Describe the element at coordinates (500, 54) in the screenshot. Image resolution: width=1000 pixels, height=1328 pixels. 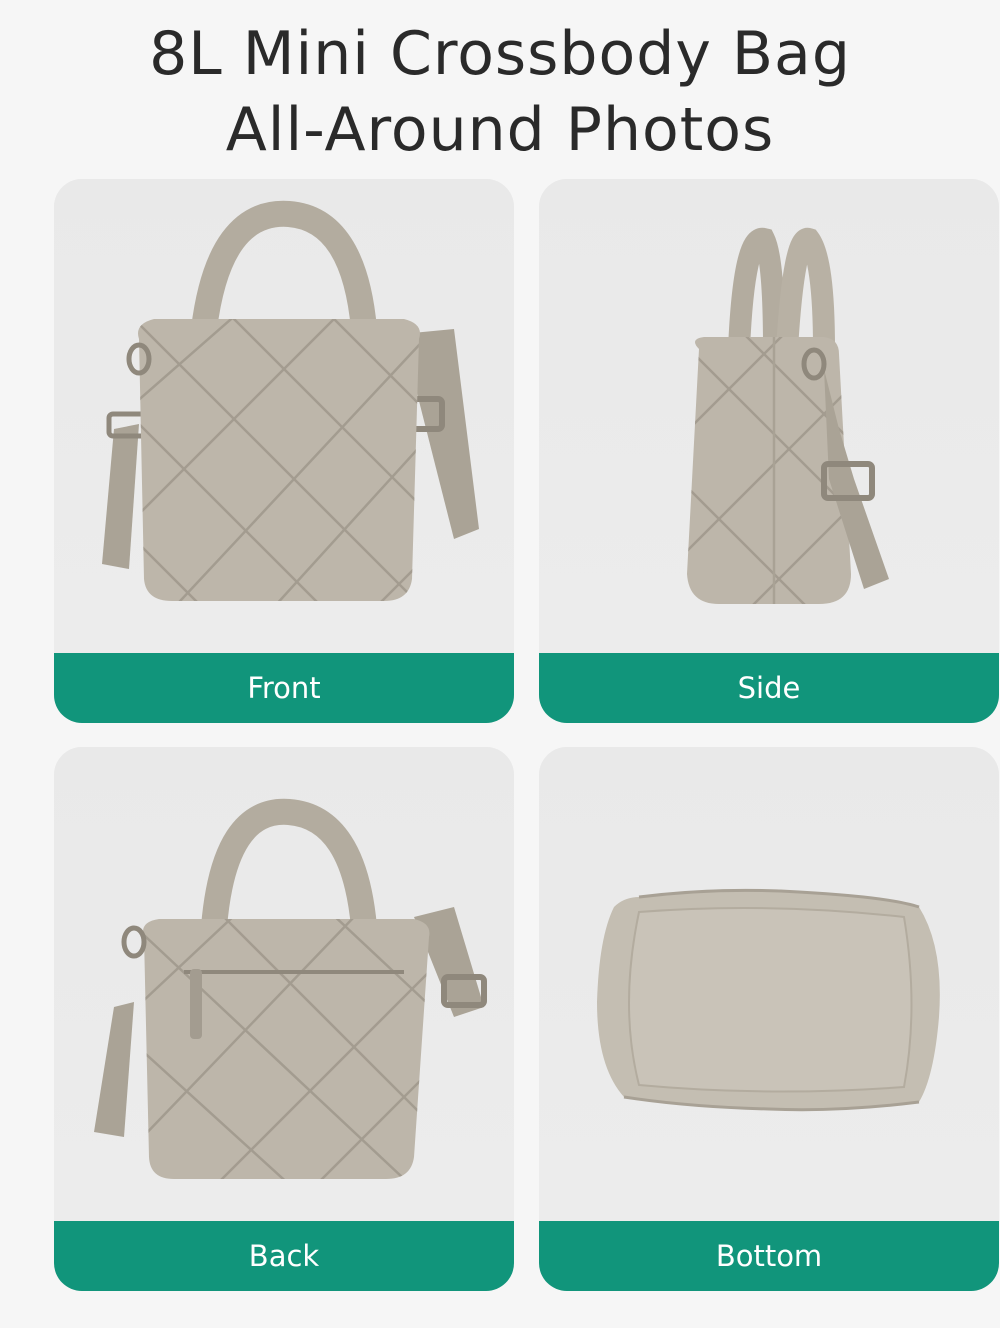
I see `title-line-1: 8L Mini Crossbody Bag` at that location.